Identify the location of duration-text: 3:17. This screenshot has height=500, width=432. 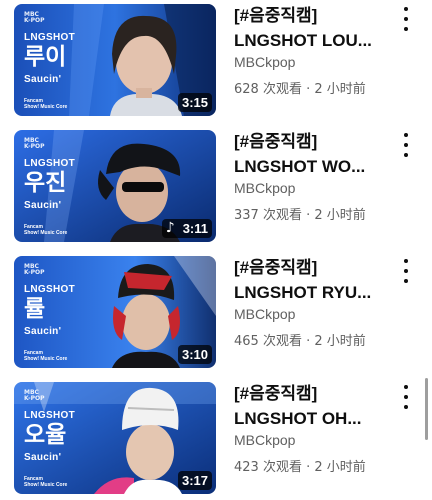
(194, 480).